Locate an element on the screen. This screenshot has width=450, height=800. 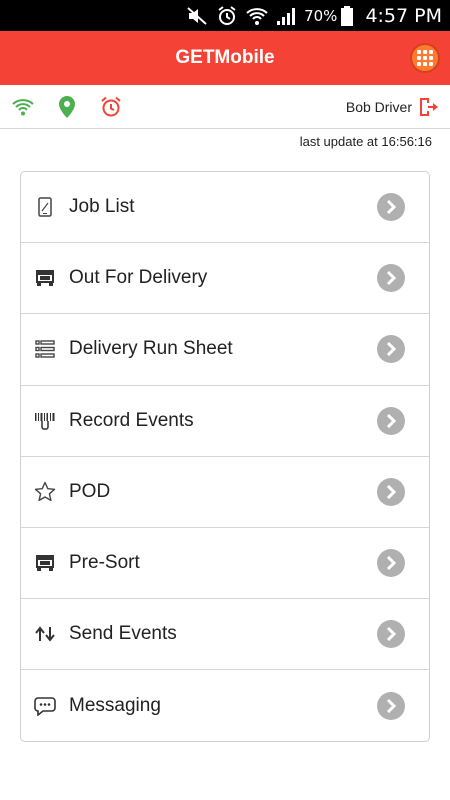
grid-icon is located at coordinates (425, 58).